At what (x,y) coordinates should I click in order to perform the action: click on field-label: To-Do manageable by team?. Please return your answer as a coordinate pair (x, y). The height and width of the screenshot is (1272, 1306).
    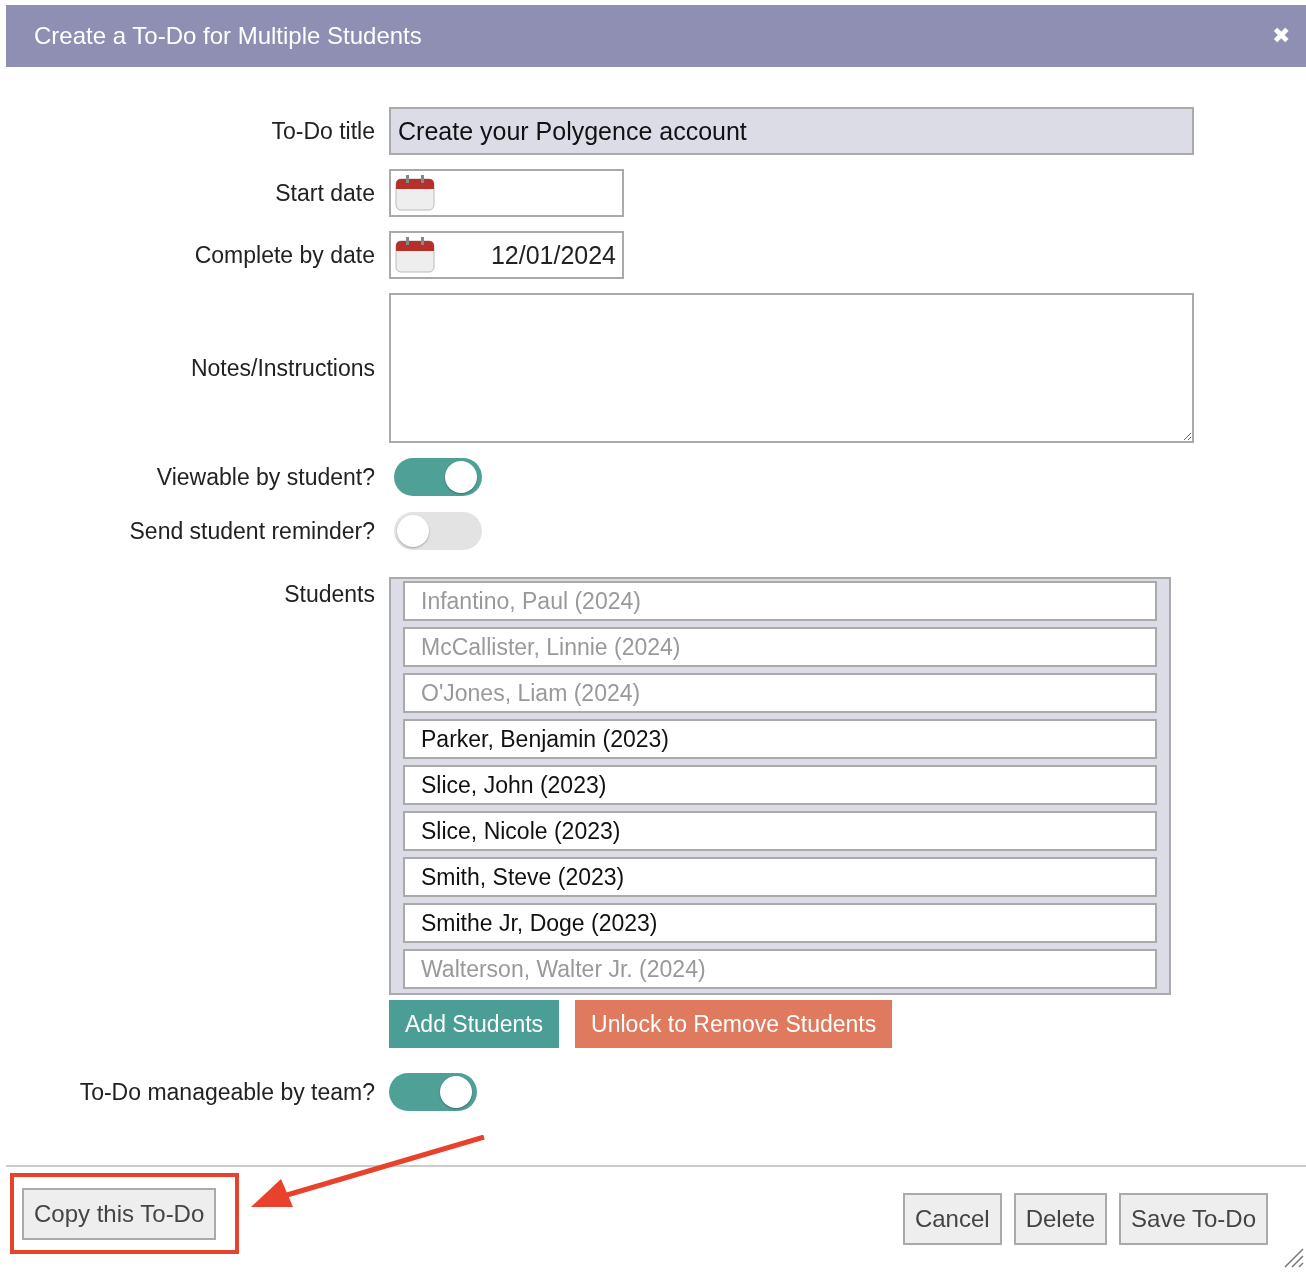
    Looking at the image, I should click on (226, 1092).